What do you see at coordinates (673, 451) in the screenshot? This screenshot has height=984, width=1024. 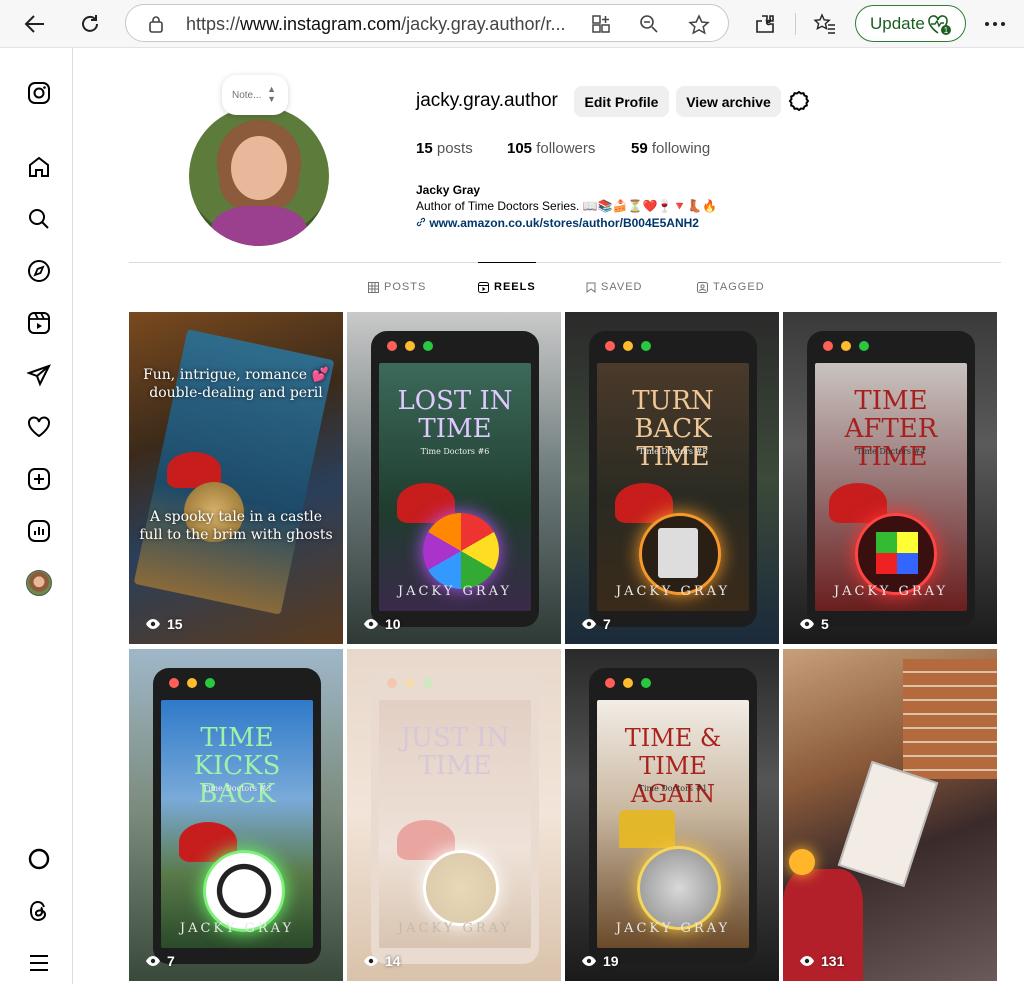 I see `book-subtitle: Time Doctors #5` at bounding box center [673, 451].